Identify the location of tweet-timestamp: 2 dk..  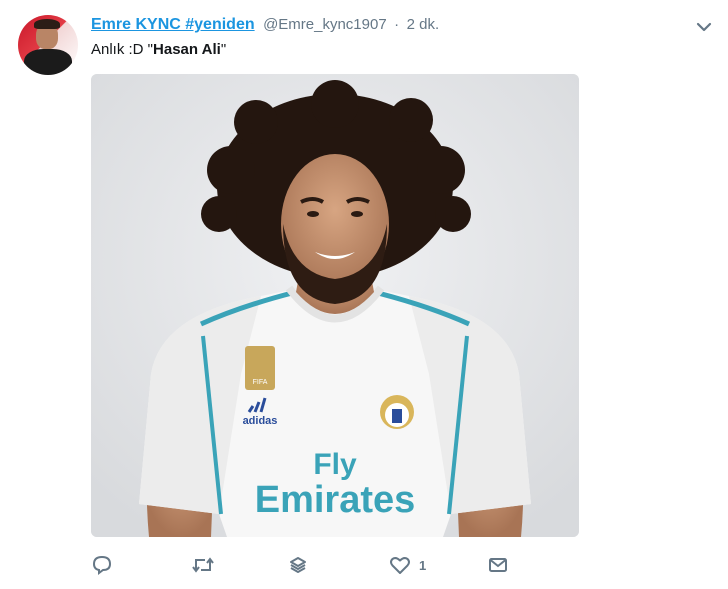
(423, 24).